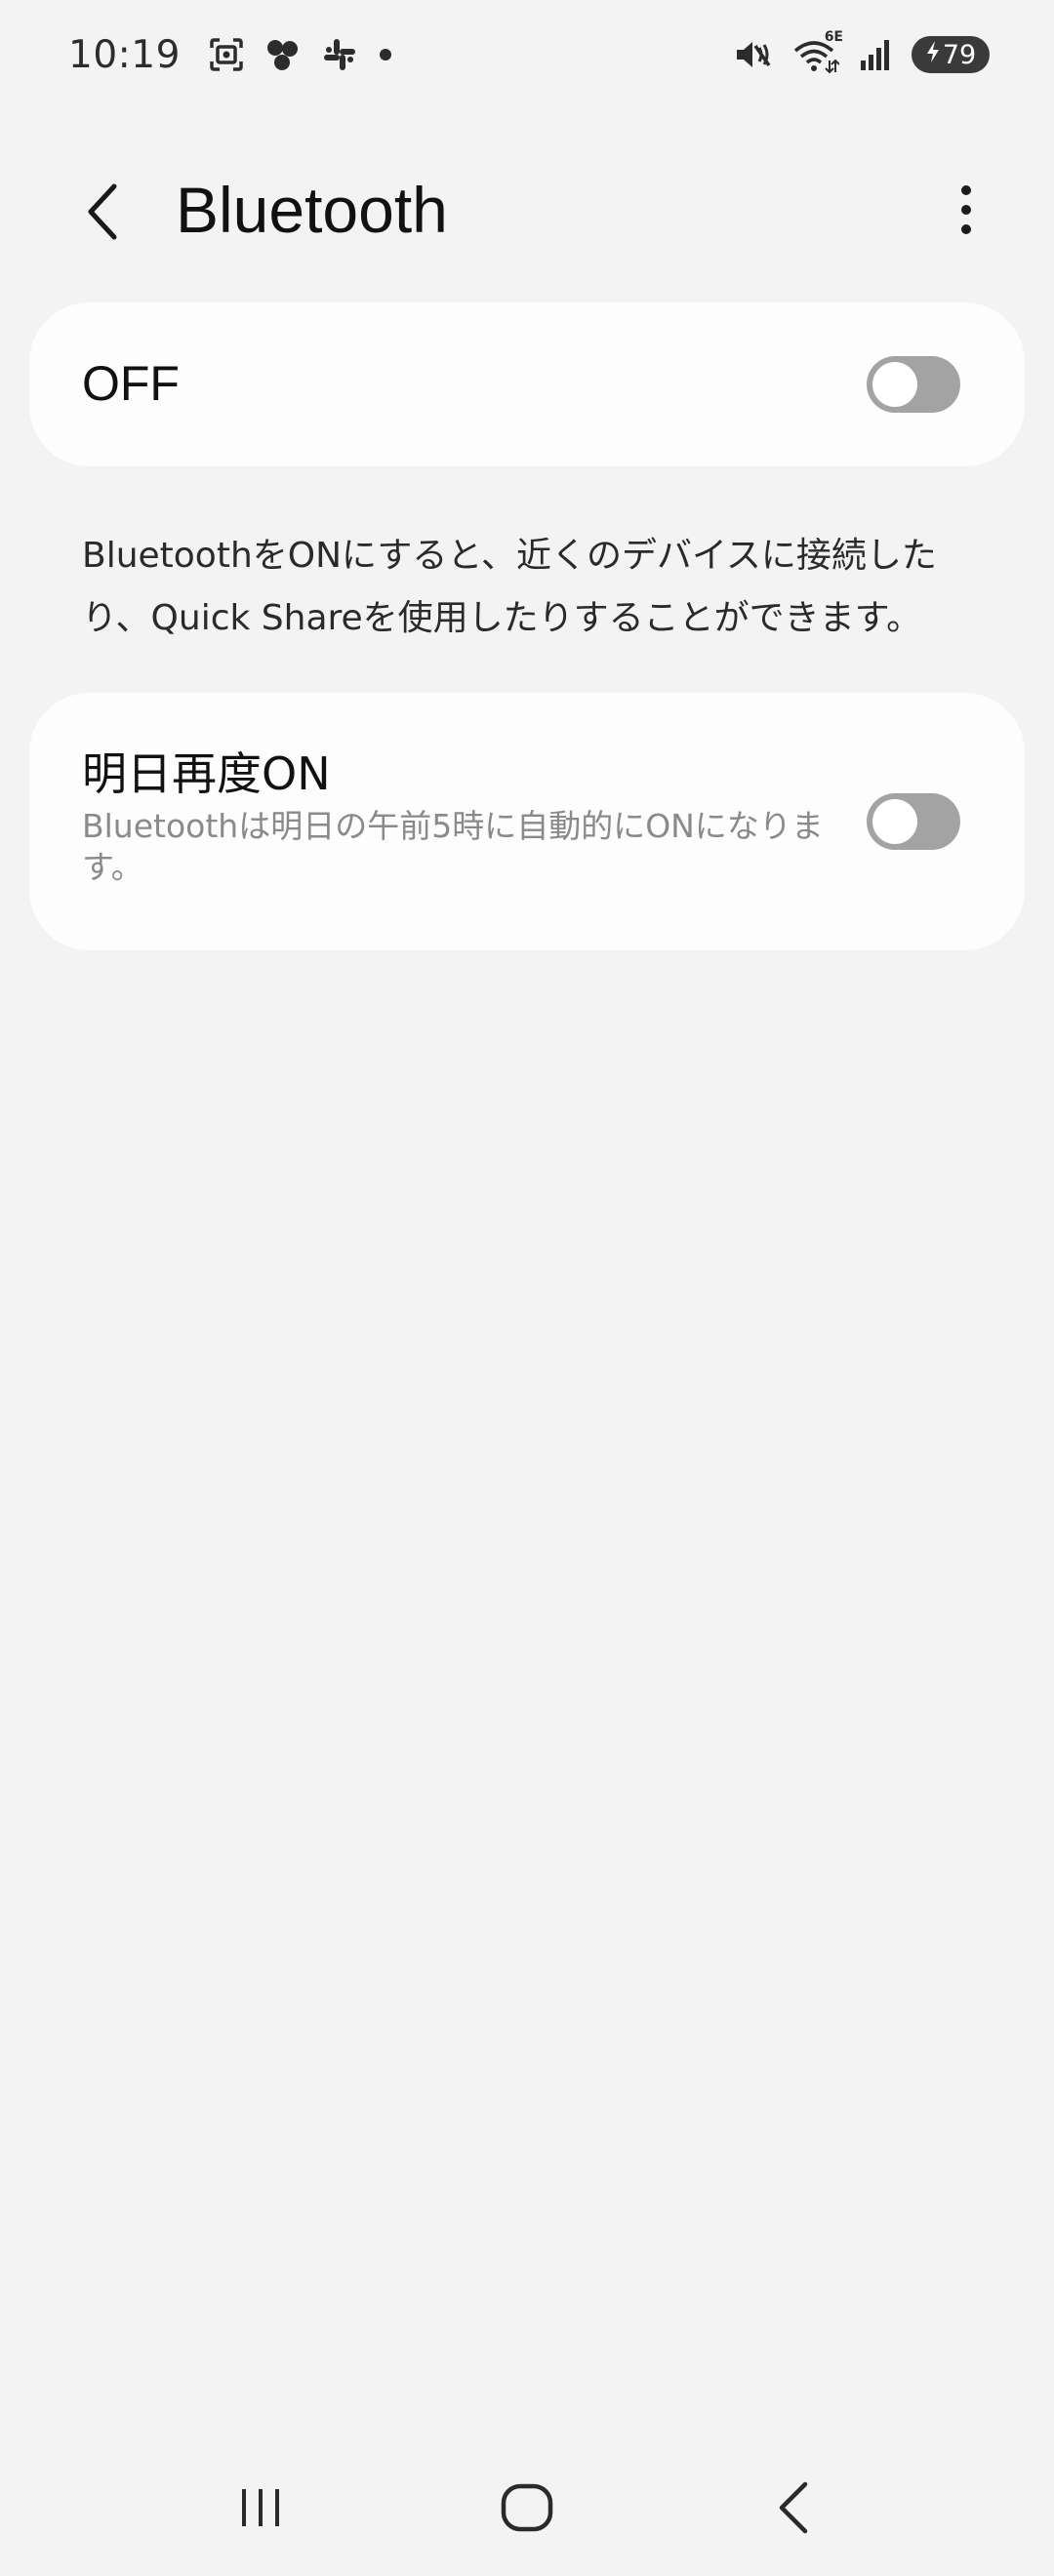 The width and height of the screenshot is (1054, 2576). I want to click on recent-apps-icon, so click(260, 2507).